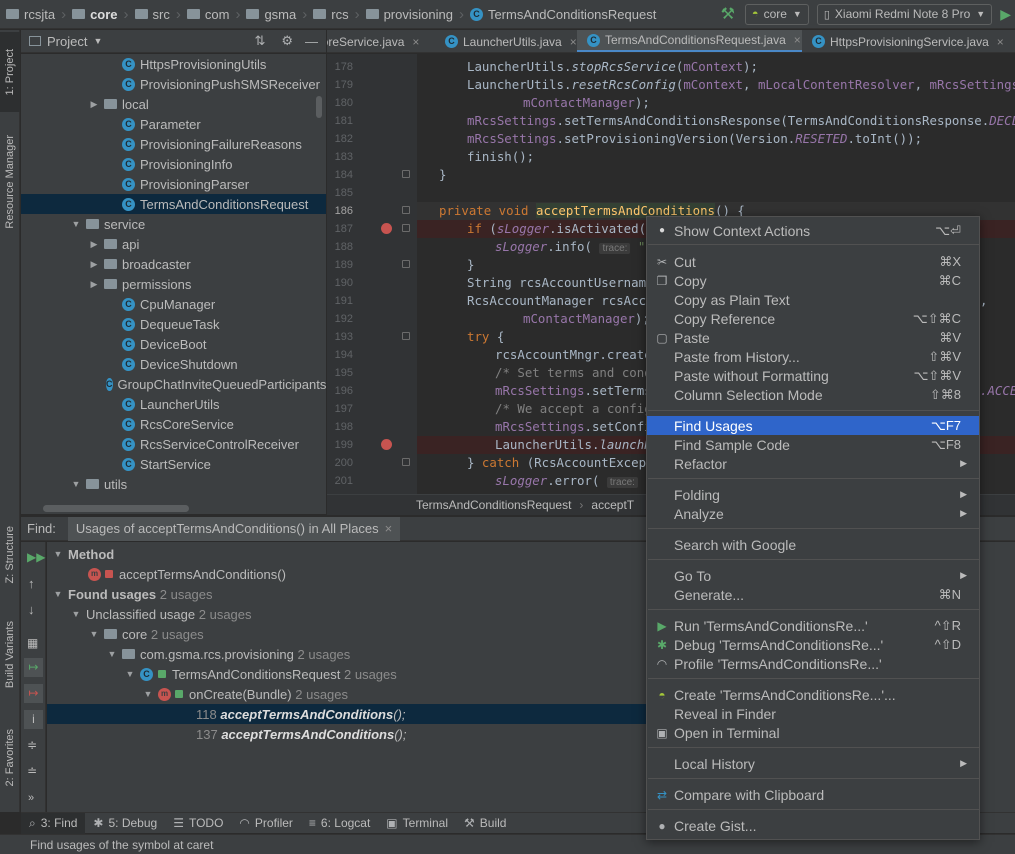 This screenshot has height=854, width=1015. I want to click on method-item: m acceptTermsAndConditions(), so click(187, 574).